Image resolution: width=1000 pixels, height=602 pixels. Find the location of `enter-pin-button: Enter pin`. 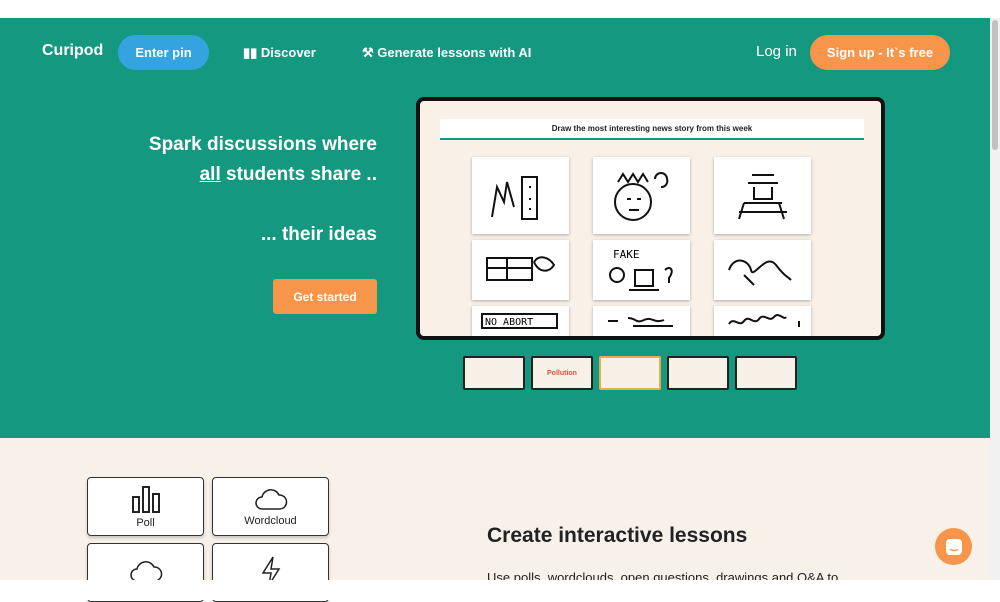

enter-pin-button: Enter pin is located at coordinates (163, 52).